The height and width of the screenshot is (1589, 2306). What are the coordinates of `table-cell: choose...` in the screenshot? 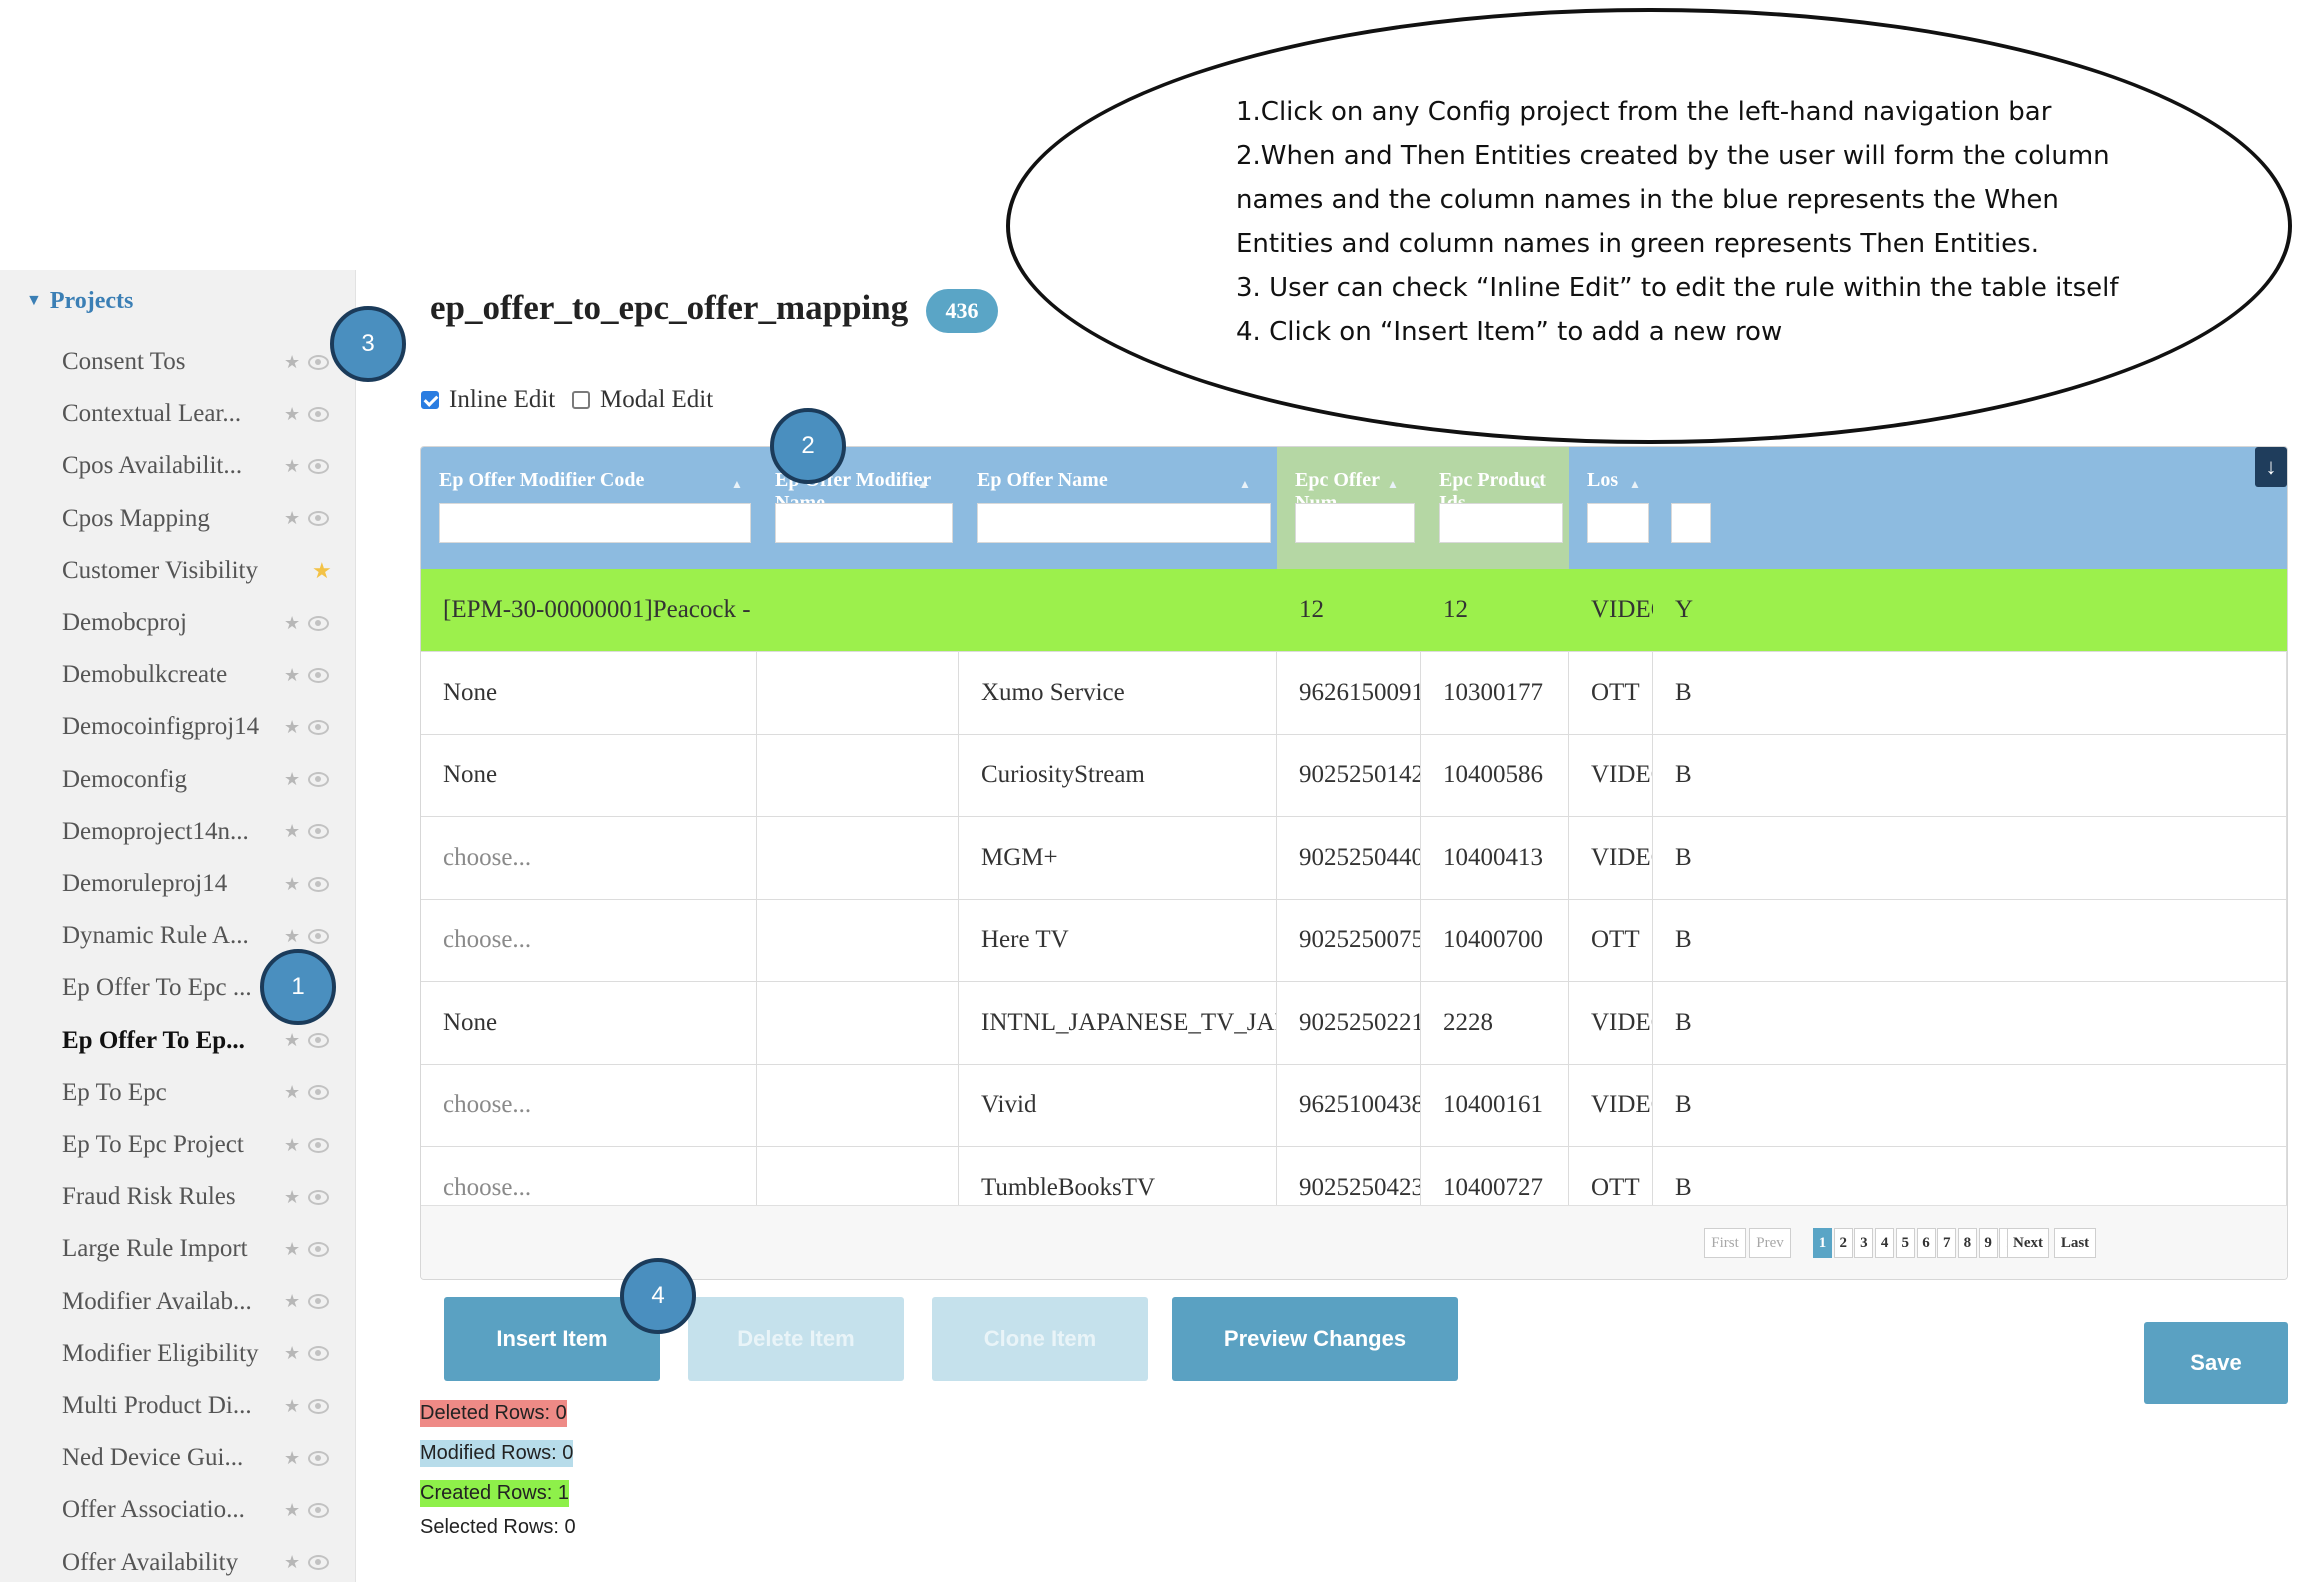 It's located at (589, 940).